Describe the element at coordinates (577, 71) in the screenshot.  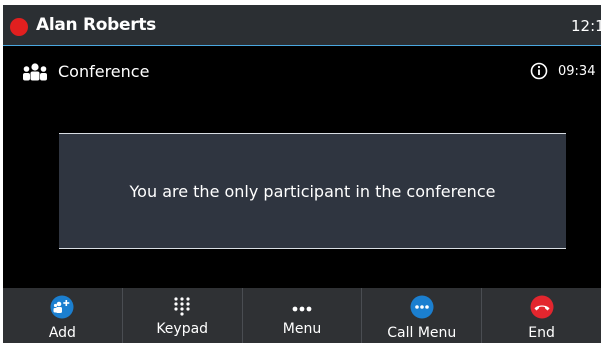
I see `call-timer: 09:34` at that location.